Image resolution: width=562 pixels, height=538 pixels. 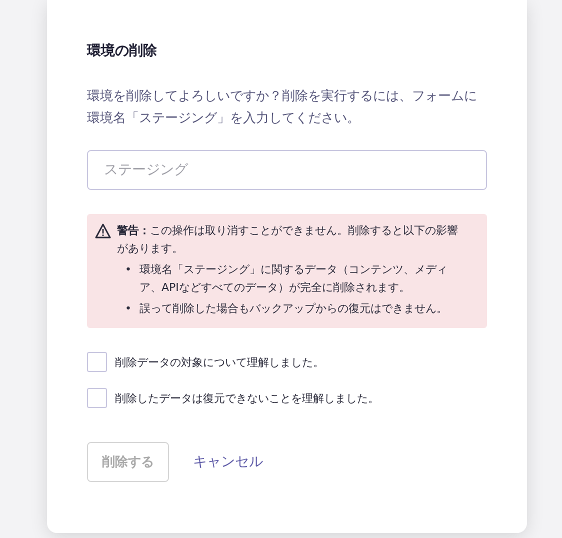 What do you see at coordinates (228, 462) in the screenshot?
I see `cancel-link: キャンセル` at bounding box center [228, 462].